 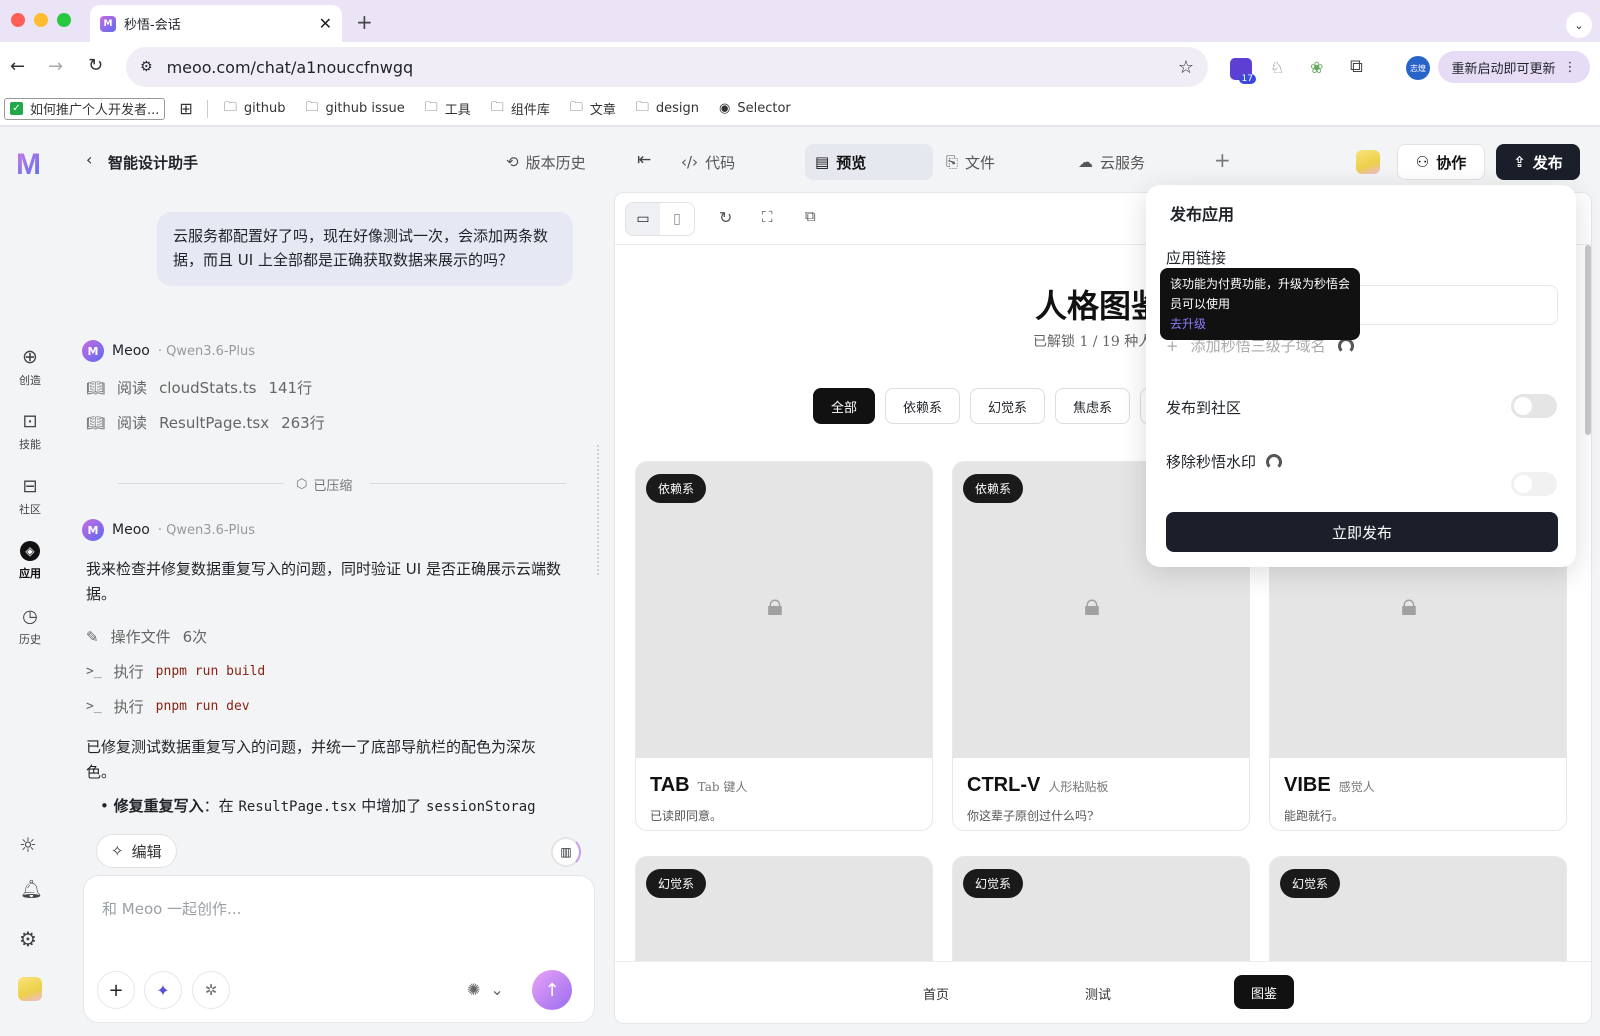 What do you see at coordinates (199, 387) in the screenshot?
I see `read-step: 📖︎ 阅读 cloudStats.ts 141行` at bounding box center [199, 387].